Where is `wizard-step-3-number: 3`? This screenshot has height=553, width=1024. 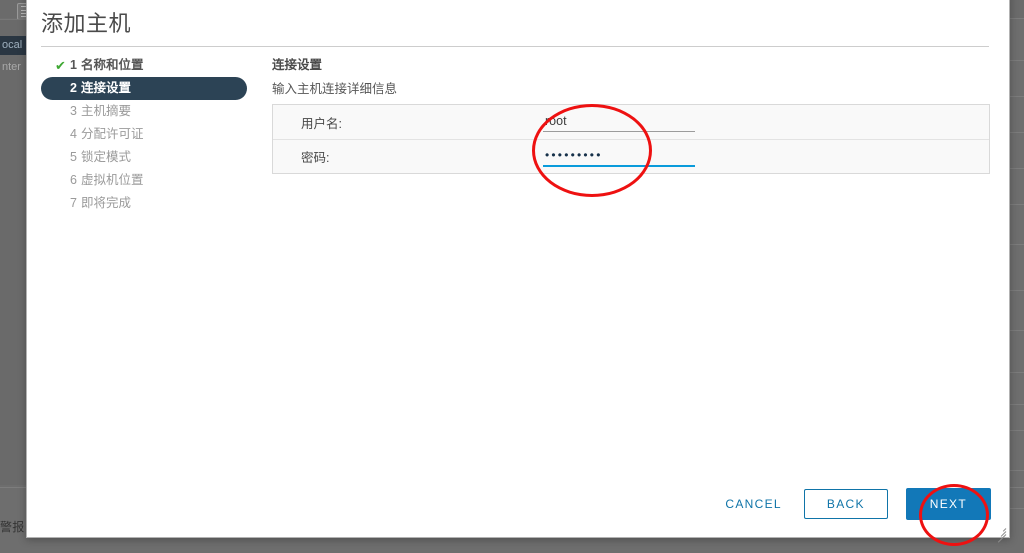
wizard-step-3-number: 3 is located at coordinates (73, 111).